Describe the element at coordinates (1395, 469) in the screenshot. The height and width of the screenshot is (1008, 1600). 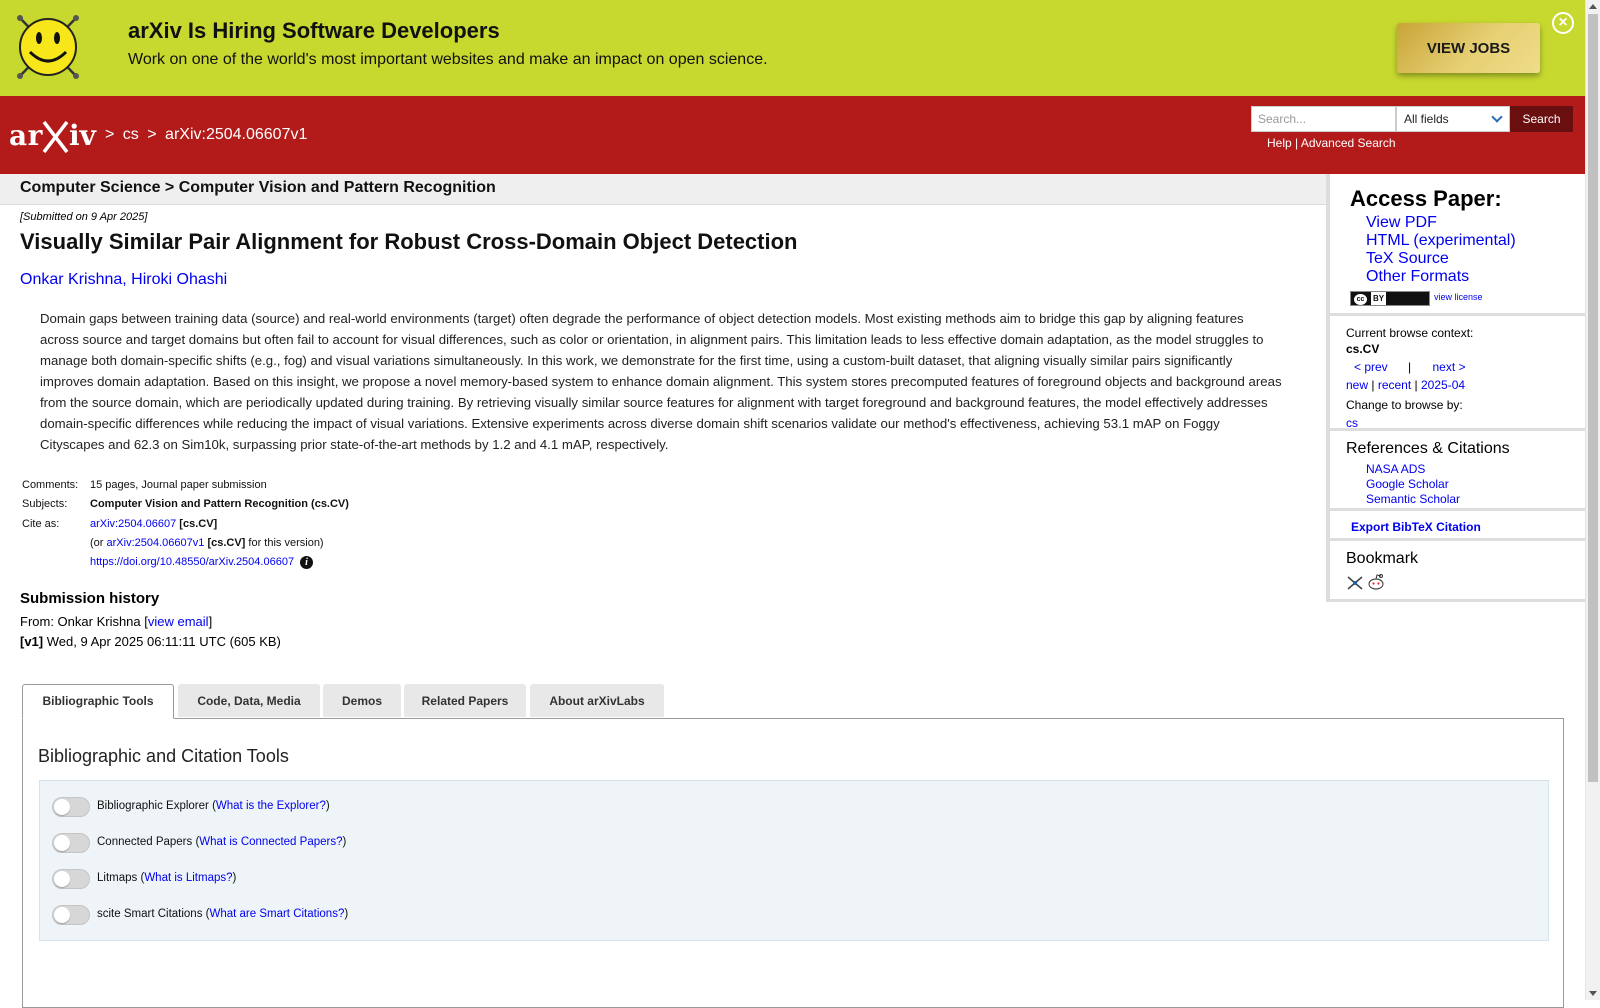
I see `nasa-ads-link: NASA ADS` at that location.